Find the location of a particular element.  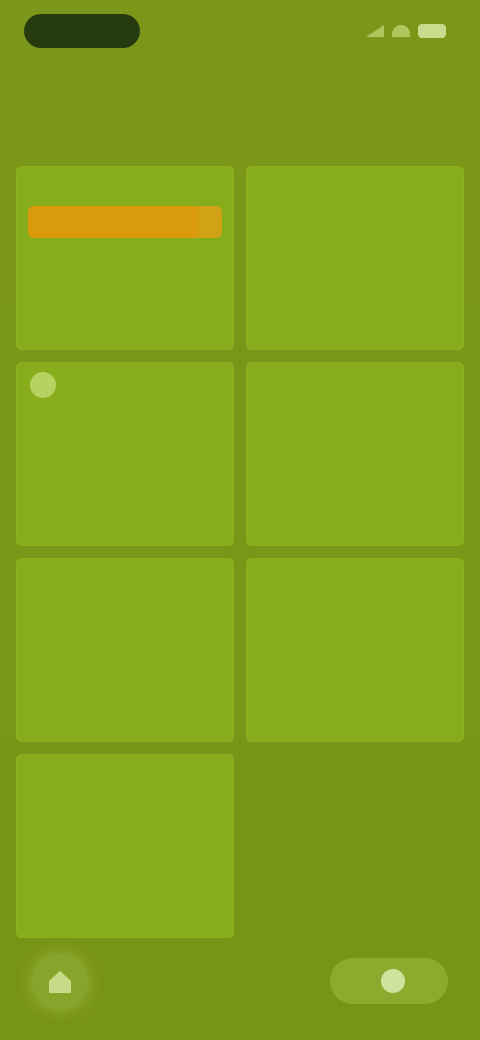

page-header is located at coordinates (188, 105).